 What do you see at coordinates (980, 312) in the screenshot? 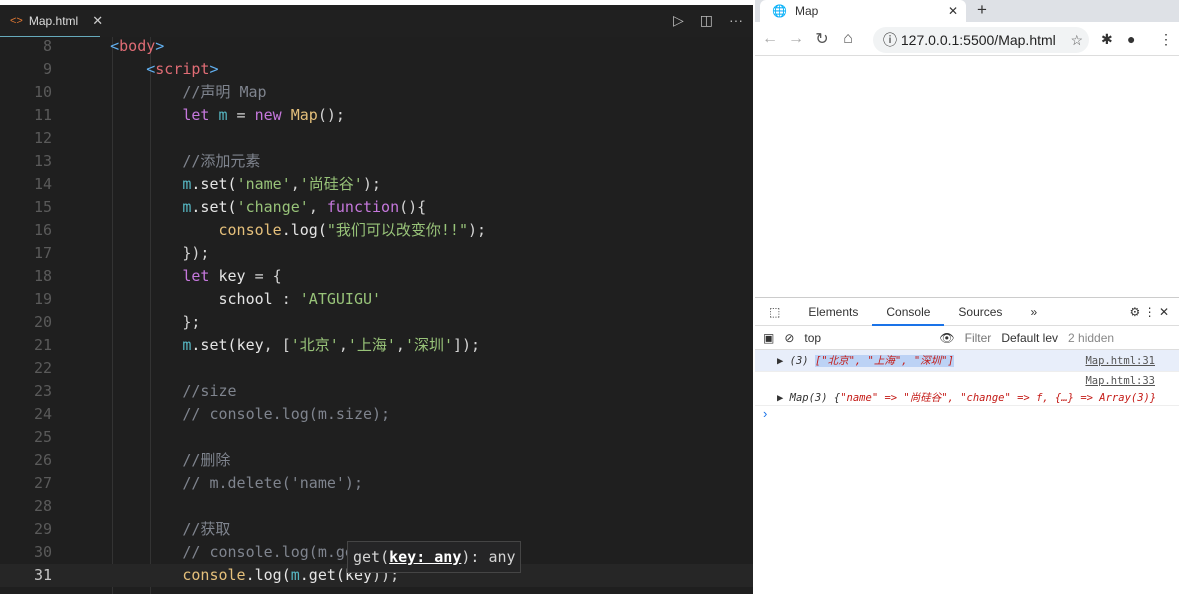
I see `tab-sources: Sources` at bounding box center [980, 312].